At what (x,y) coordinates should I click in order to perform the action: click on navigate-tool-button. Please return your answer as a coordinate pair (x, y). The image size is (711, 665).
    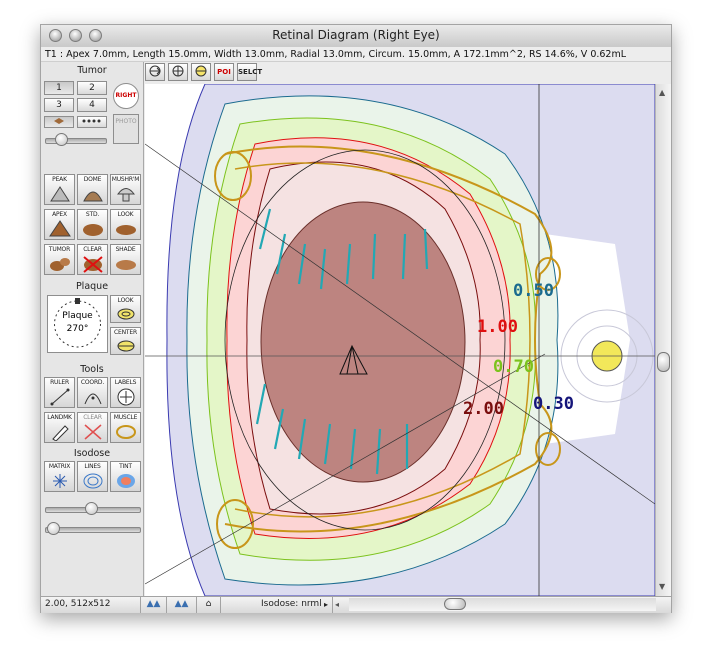
    Looking at the image, I should click on (155, 72).